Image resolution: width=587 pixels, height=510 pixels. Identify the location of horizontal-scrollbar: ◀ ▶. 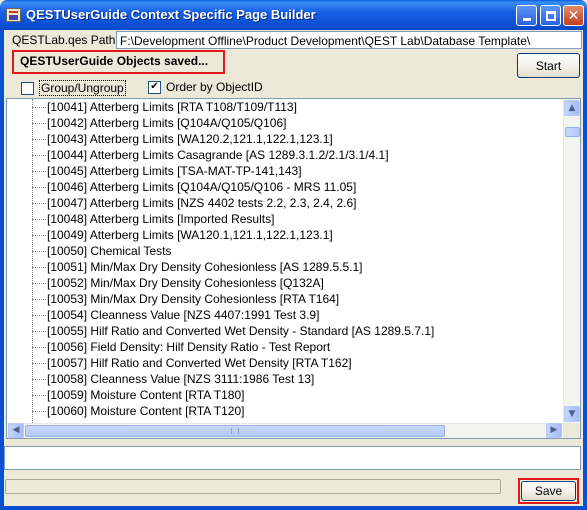
(285, 430).